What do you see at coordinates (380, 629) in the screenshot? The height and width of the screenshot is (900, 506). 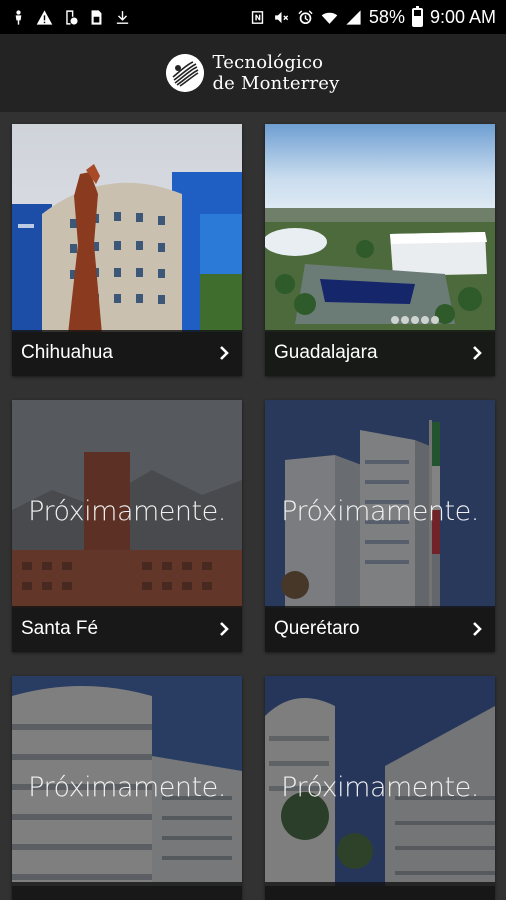 I see `campus-label: Querétaro` at bounding box center [380, 629].